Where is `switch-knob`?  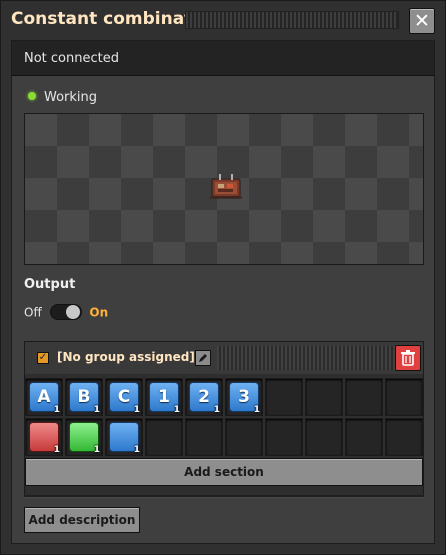
switch-knob is located at coordinates (72, 312).